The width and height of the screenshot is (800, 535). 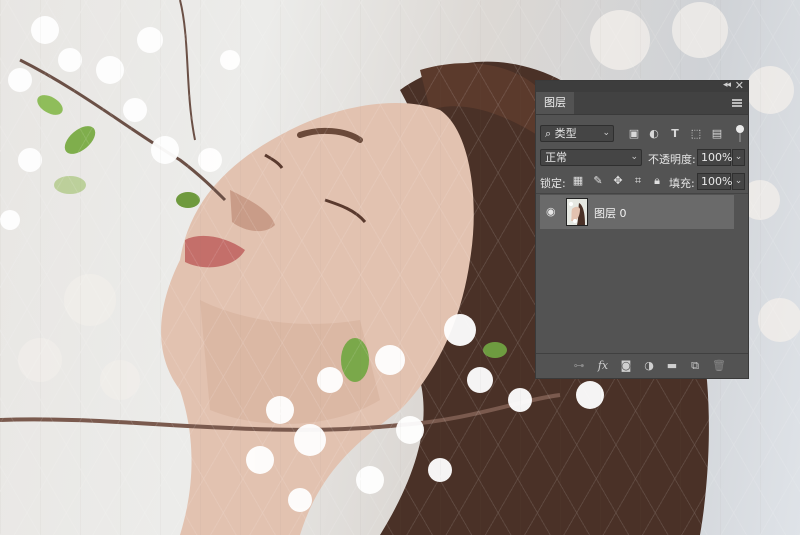 What do you see at coordinates (649, 366) in the screenshot?
I see `adjustment-icon: ◑` at bounding box center [649, 366].